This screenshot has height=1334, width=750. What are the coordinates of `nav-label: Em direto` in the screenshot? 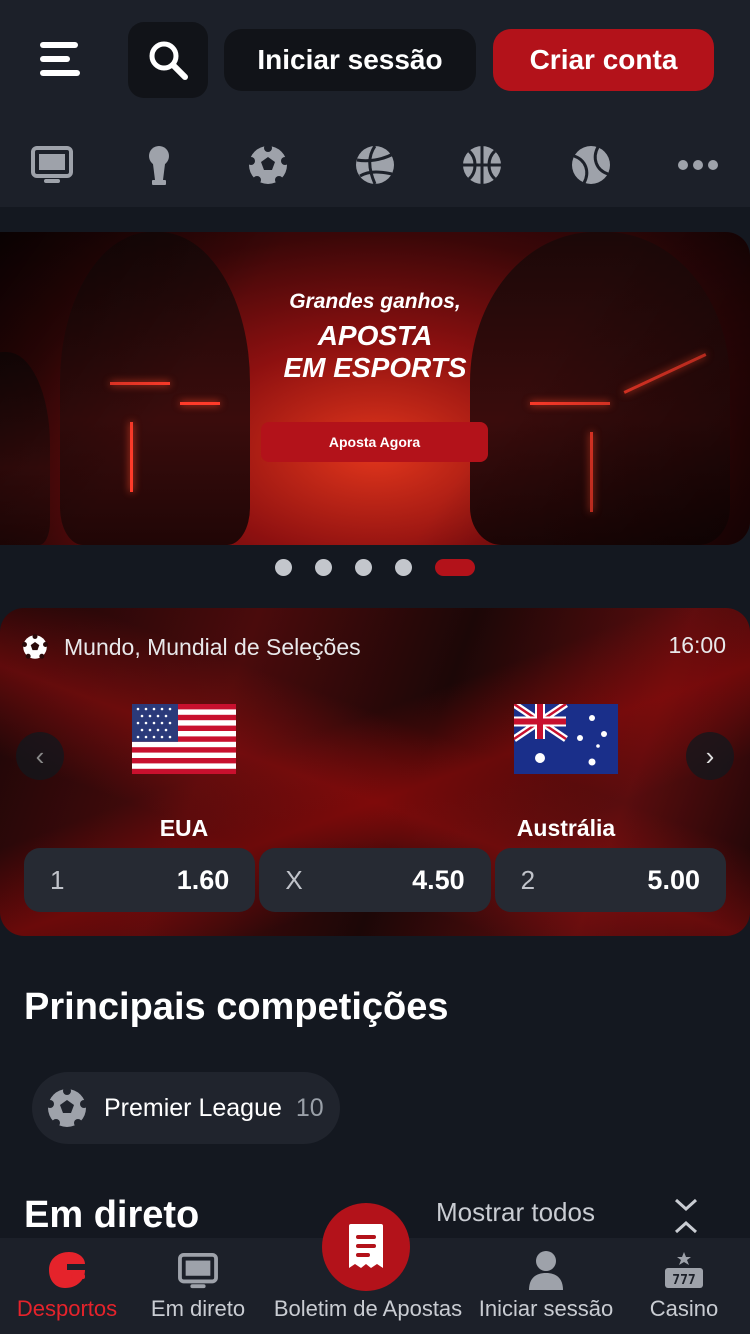 It's located at (198, 1308).